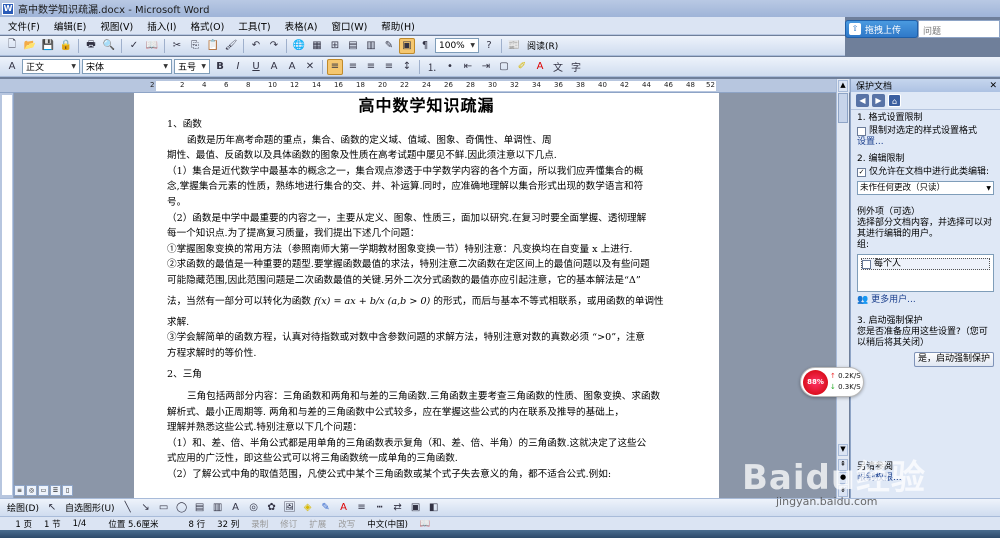 This screenshot has width=1000, height=538. What do you see at coordinates (301, 26) in the screenshot?
I see `menu-table: 表格(A)` at bounding box center [301, 26].